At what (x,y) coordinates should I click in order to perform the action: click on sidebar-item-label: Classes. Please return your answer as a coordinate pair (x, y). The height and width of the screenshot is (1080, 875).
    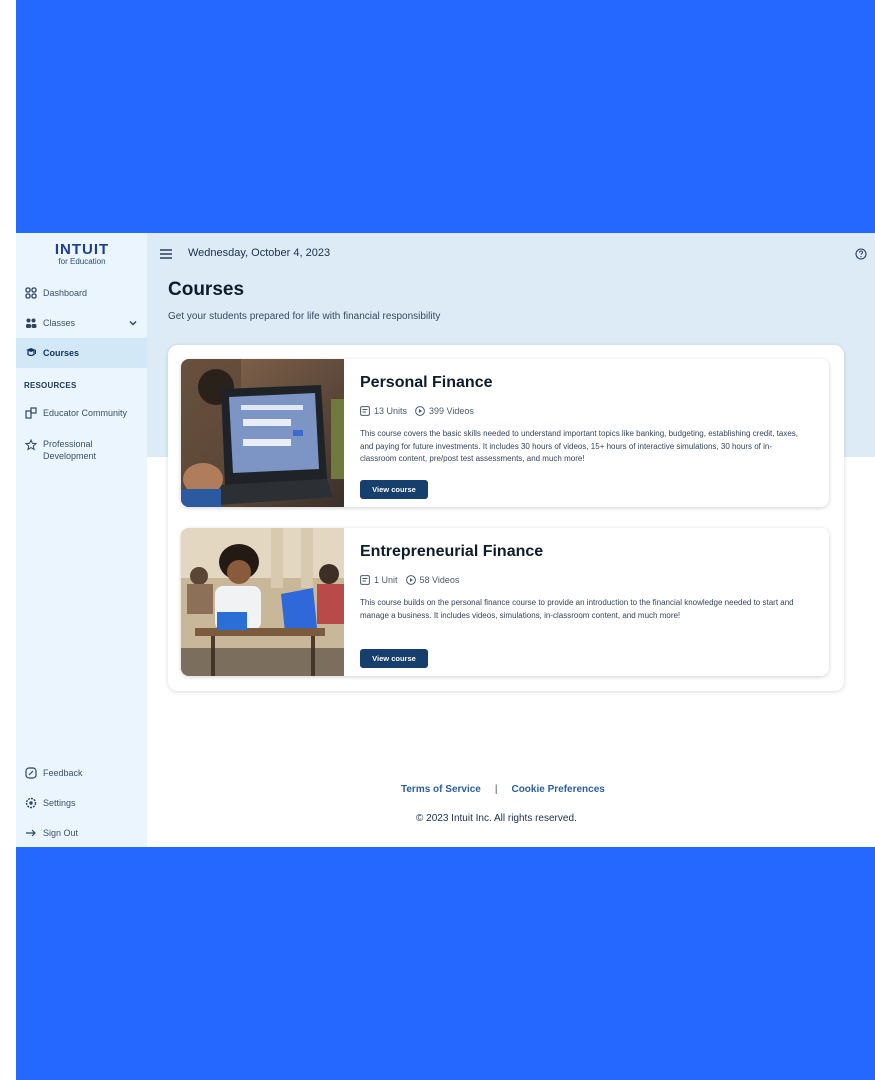
    Looking at the image, I should click on (59, 323).